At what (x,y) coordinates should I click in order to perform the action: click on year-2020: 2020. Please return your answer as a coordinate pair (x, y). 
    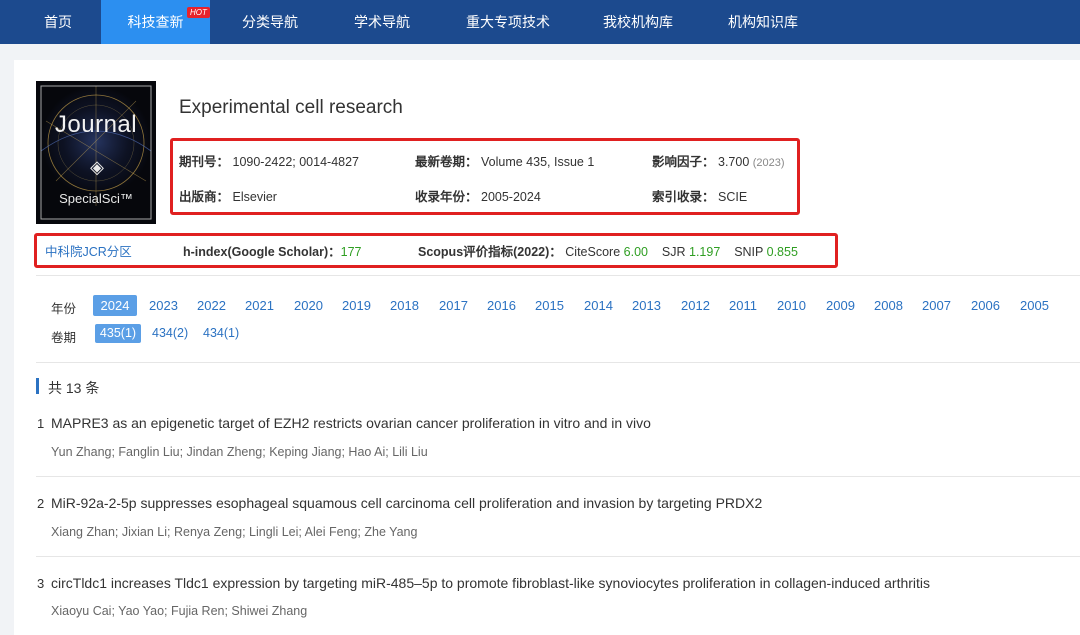
    Looking at the image, I should click on (308, 305).